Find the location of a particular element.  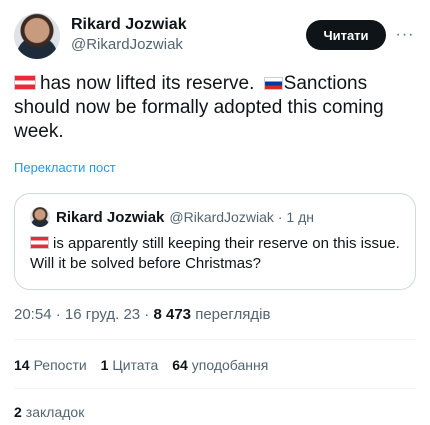

author-display-name: Rikard Jozwiak is located at coordinates (129, 25).